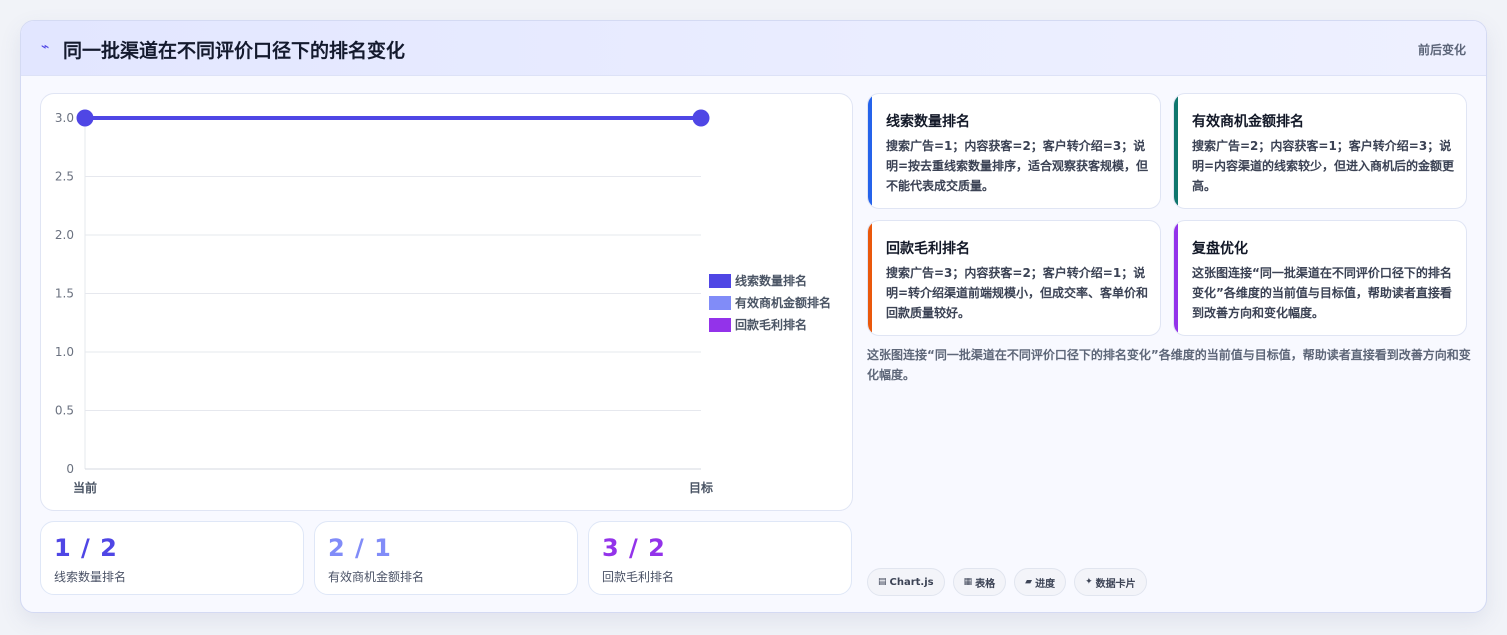 This screenshot has height=635, width=1507. Describe the element at coordinates (446, 558) in the screenshot. I see `stat-card-opportunity: 2 / 1 有效商机金额排名` at that location.